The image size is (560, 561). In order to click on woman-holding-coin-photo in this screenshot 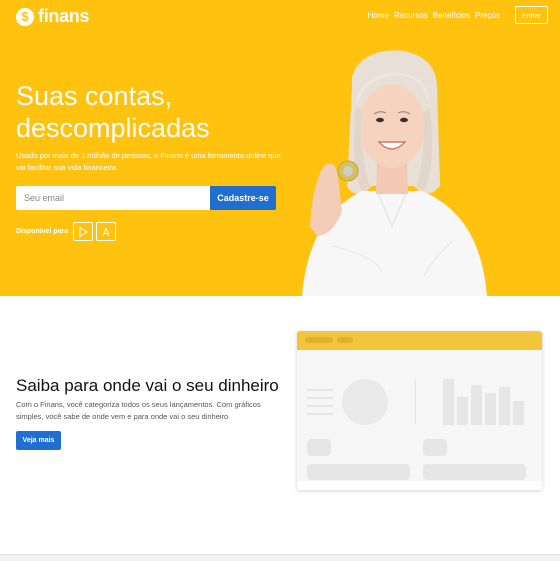, I will do `click(394, 173)`.